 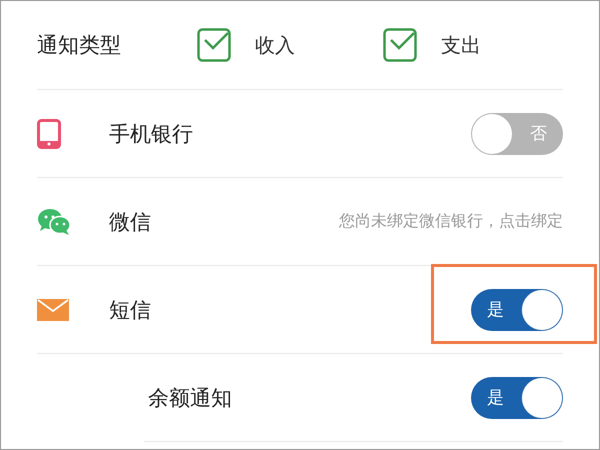 What do you see at coordinates (53, 309) in the screenshot?
I see `envelope-icon` at bounding box center [53, 309].